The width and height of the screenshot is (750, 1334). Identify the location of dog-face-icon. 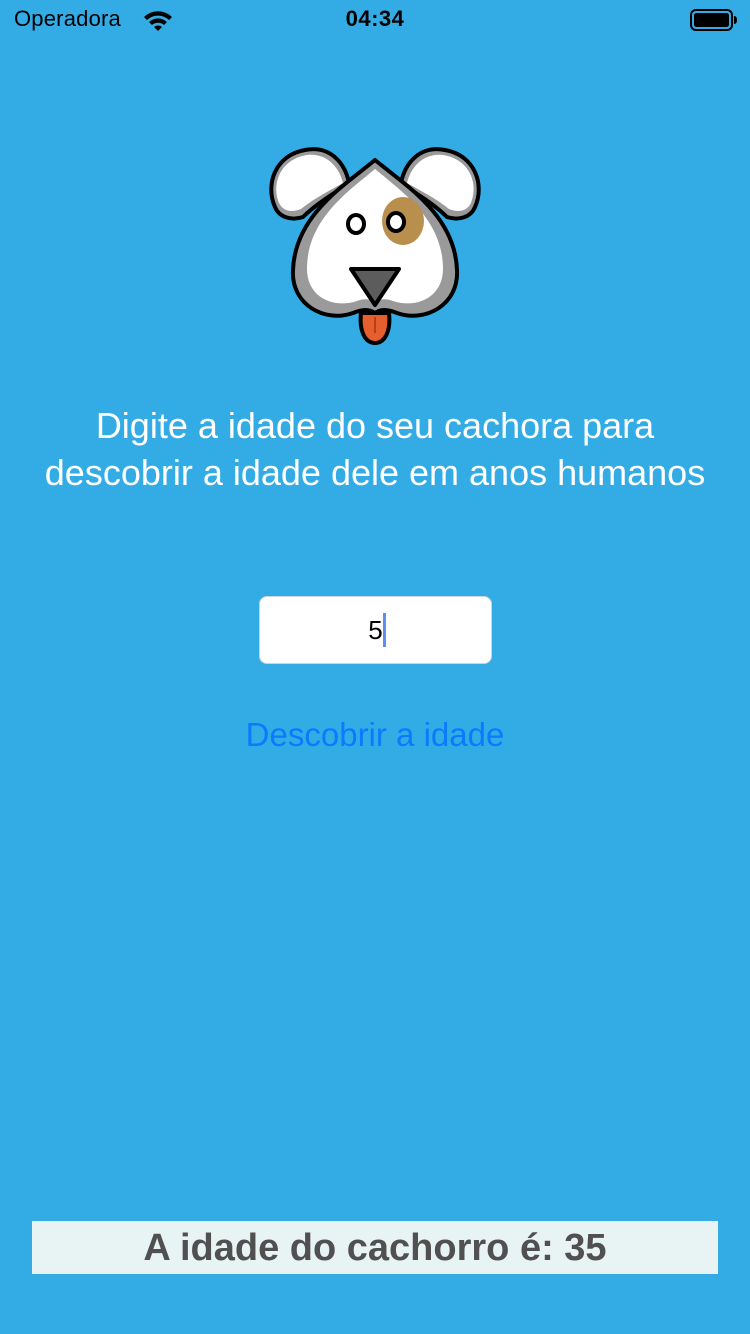
(375, 250).